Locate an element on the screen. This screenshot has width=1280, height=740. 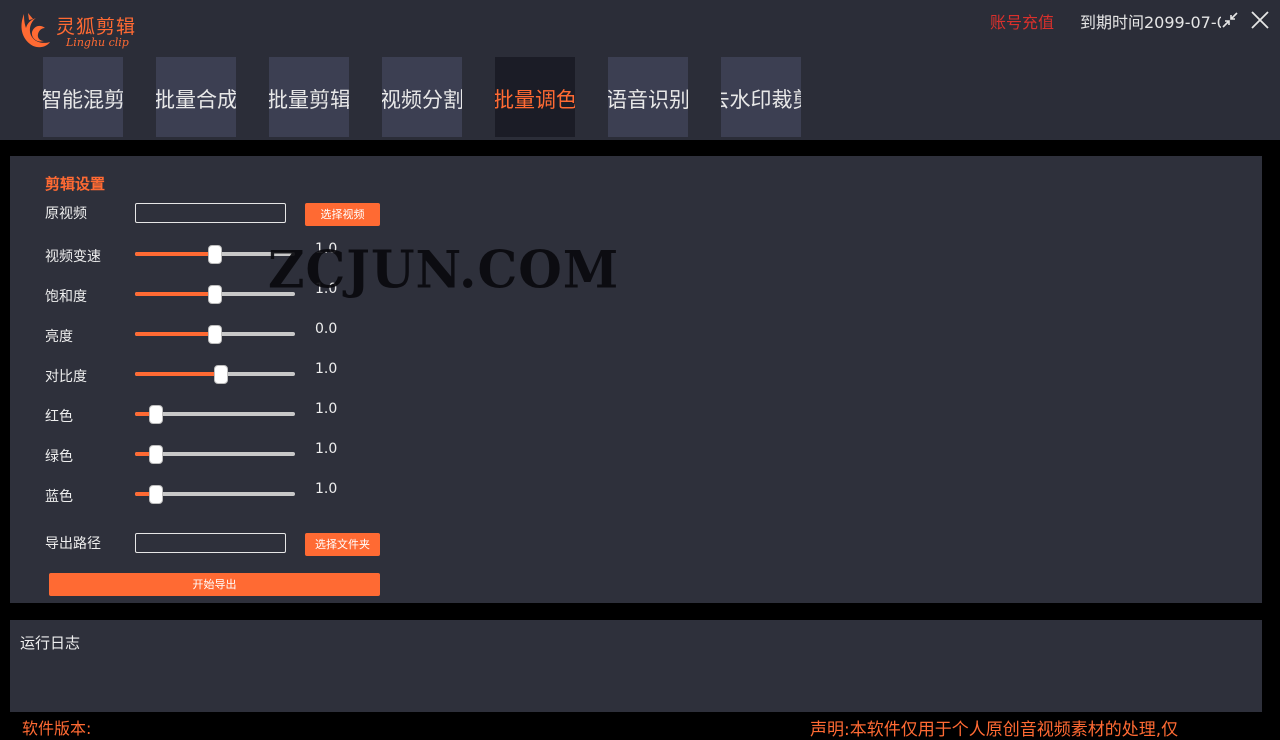
slider-label-speed: 视频变速 is located at coordinates (73, 257).